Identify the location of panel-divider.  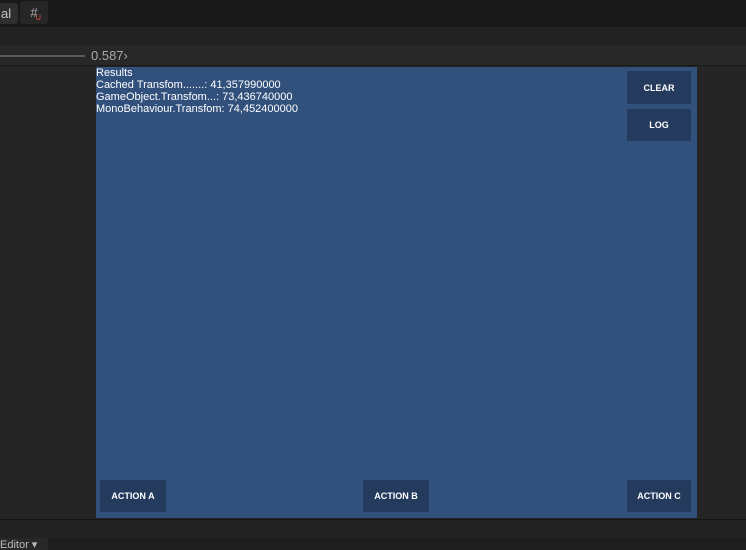
(373, 528).